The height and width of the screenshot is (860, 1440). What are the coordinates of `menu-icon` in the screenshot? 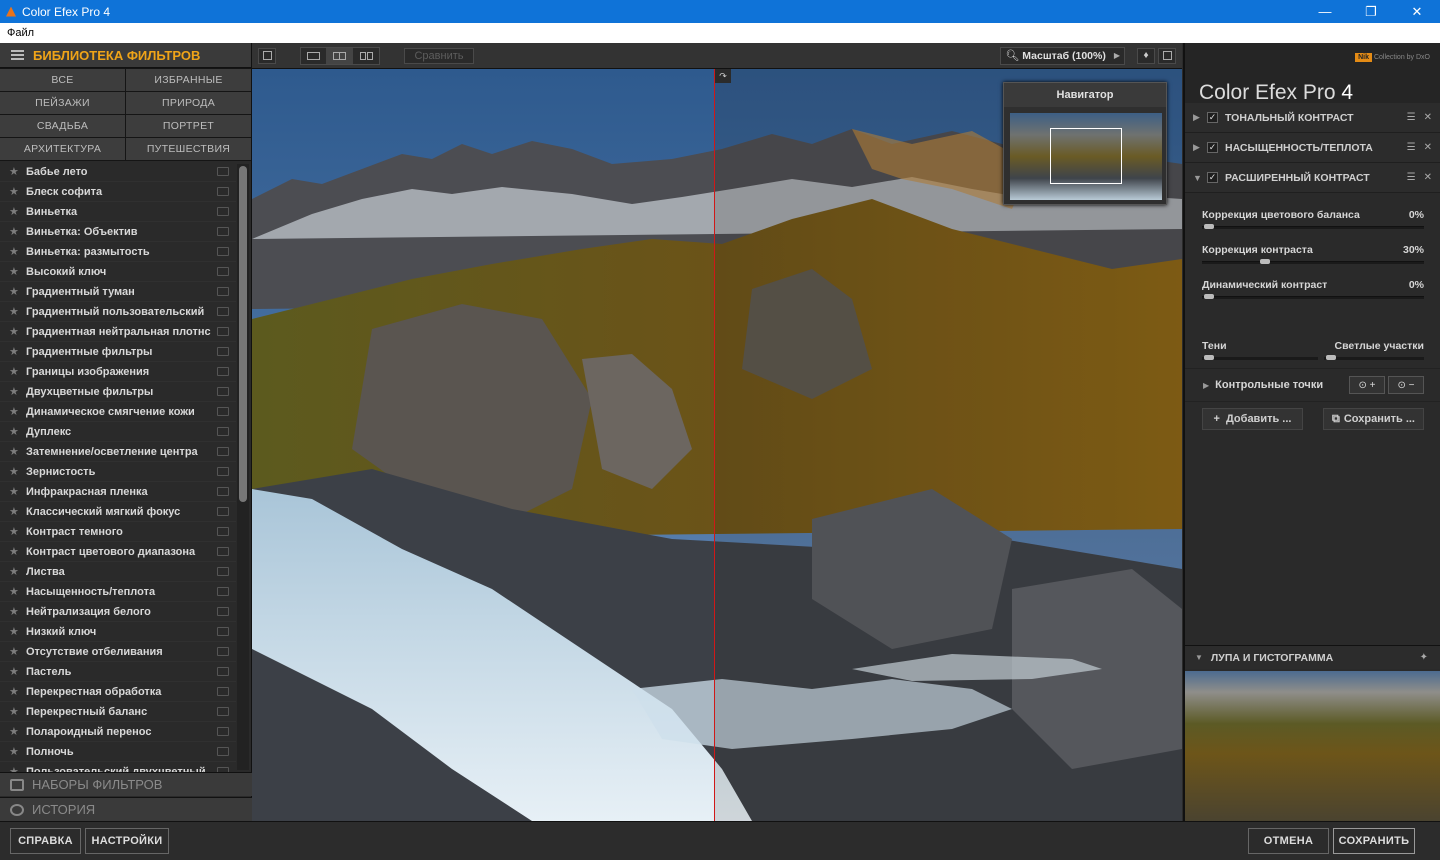 It's located at (17, 55).